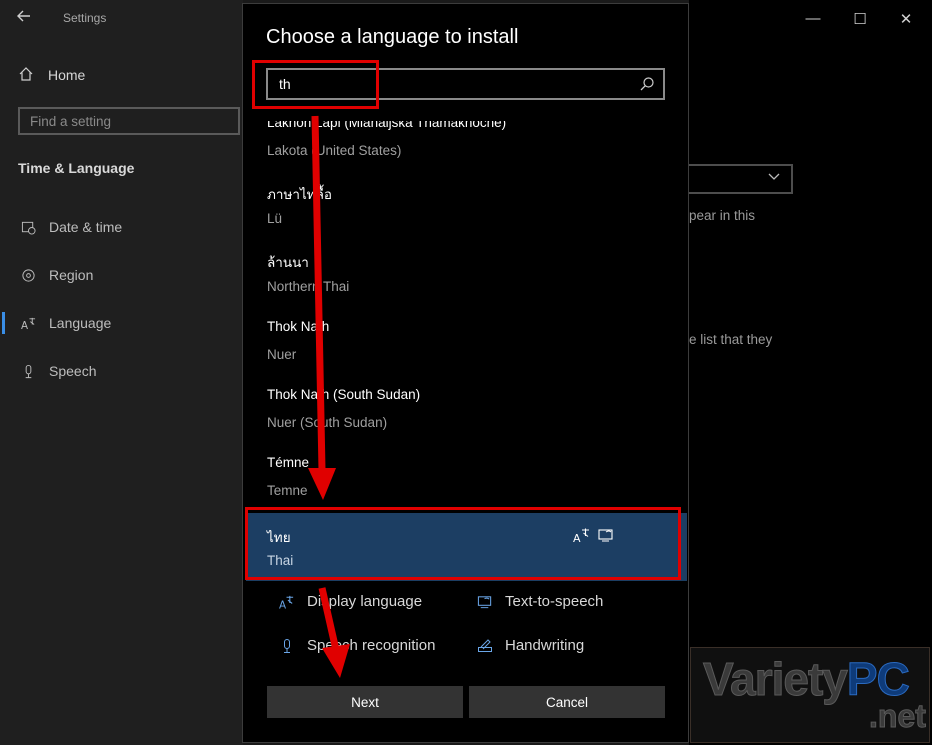 This screenshot has width=932, height=745. I want to click on annotation-arrow-down, so click(318, 293).